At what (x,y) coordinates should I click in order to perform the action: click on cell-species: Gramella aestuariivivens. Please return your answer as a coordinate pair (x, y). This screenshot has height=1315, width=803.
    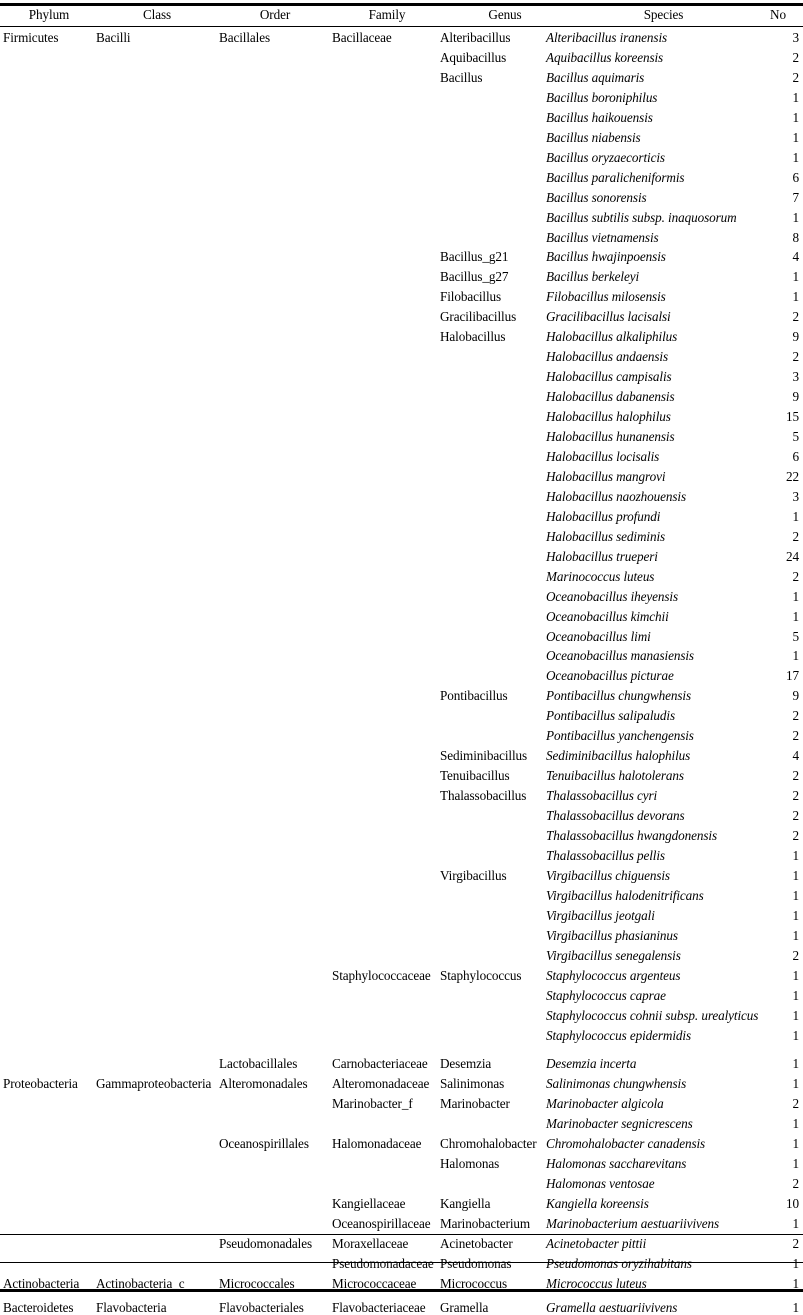
    Looking at the image, I should click on (612, 1307).